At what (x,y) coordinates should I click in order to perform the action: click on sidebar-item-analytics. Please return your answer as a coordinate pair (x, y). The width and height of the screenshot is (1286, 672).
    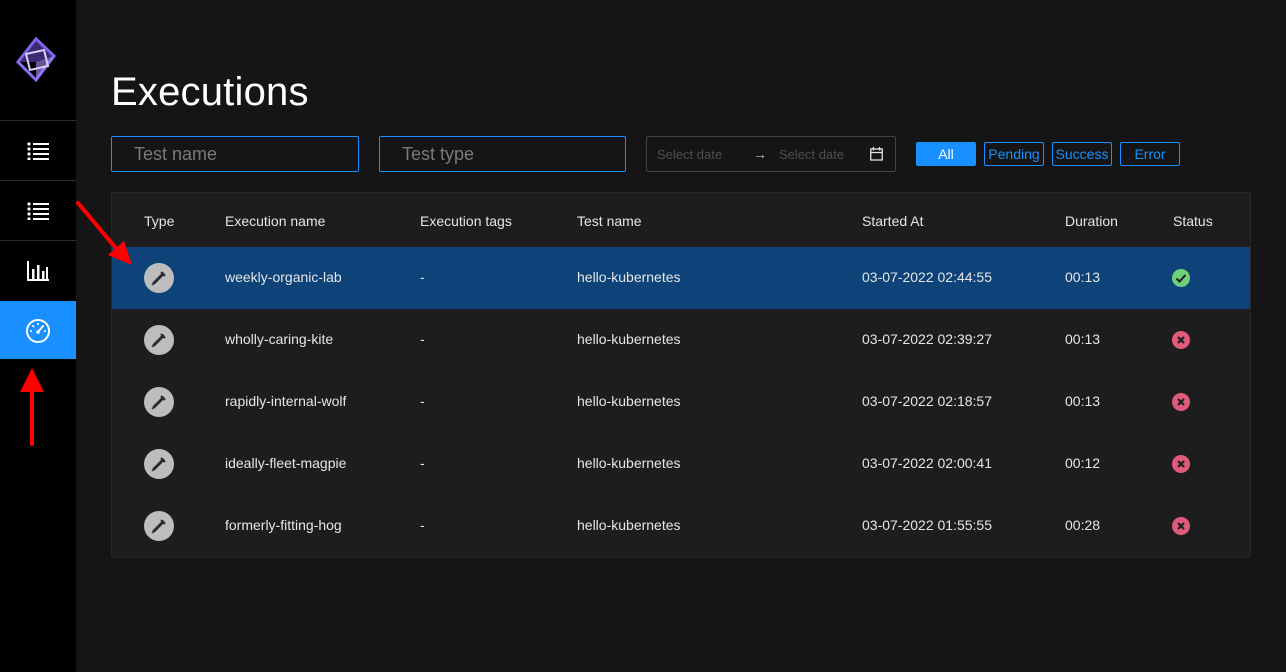
    Looking at the image, I should click on (38, 270).